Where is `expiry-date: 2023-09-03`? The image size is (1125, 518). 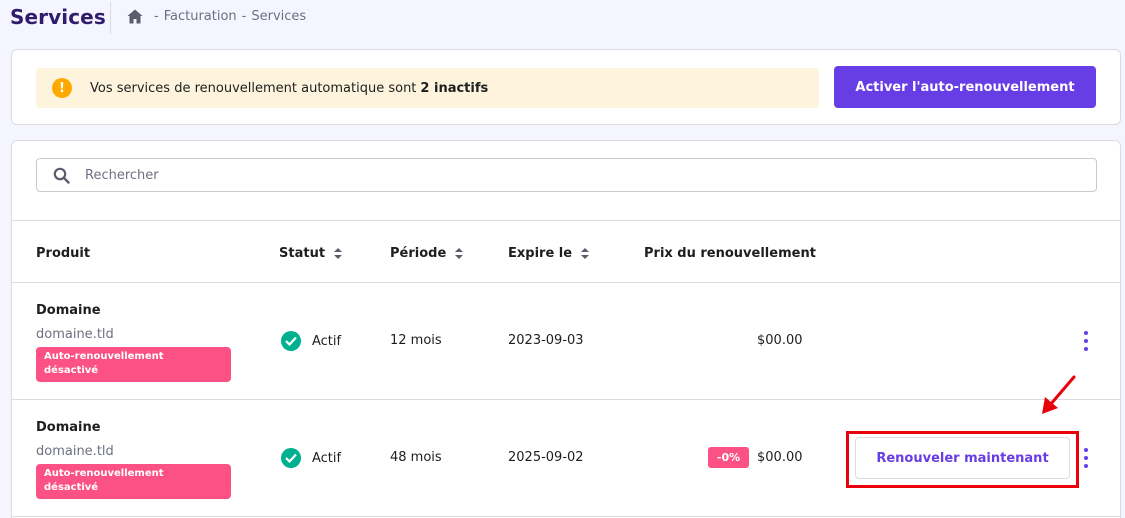
expiry-date: 2023-09-03 is located at coordinates (546, 340).